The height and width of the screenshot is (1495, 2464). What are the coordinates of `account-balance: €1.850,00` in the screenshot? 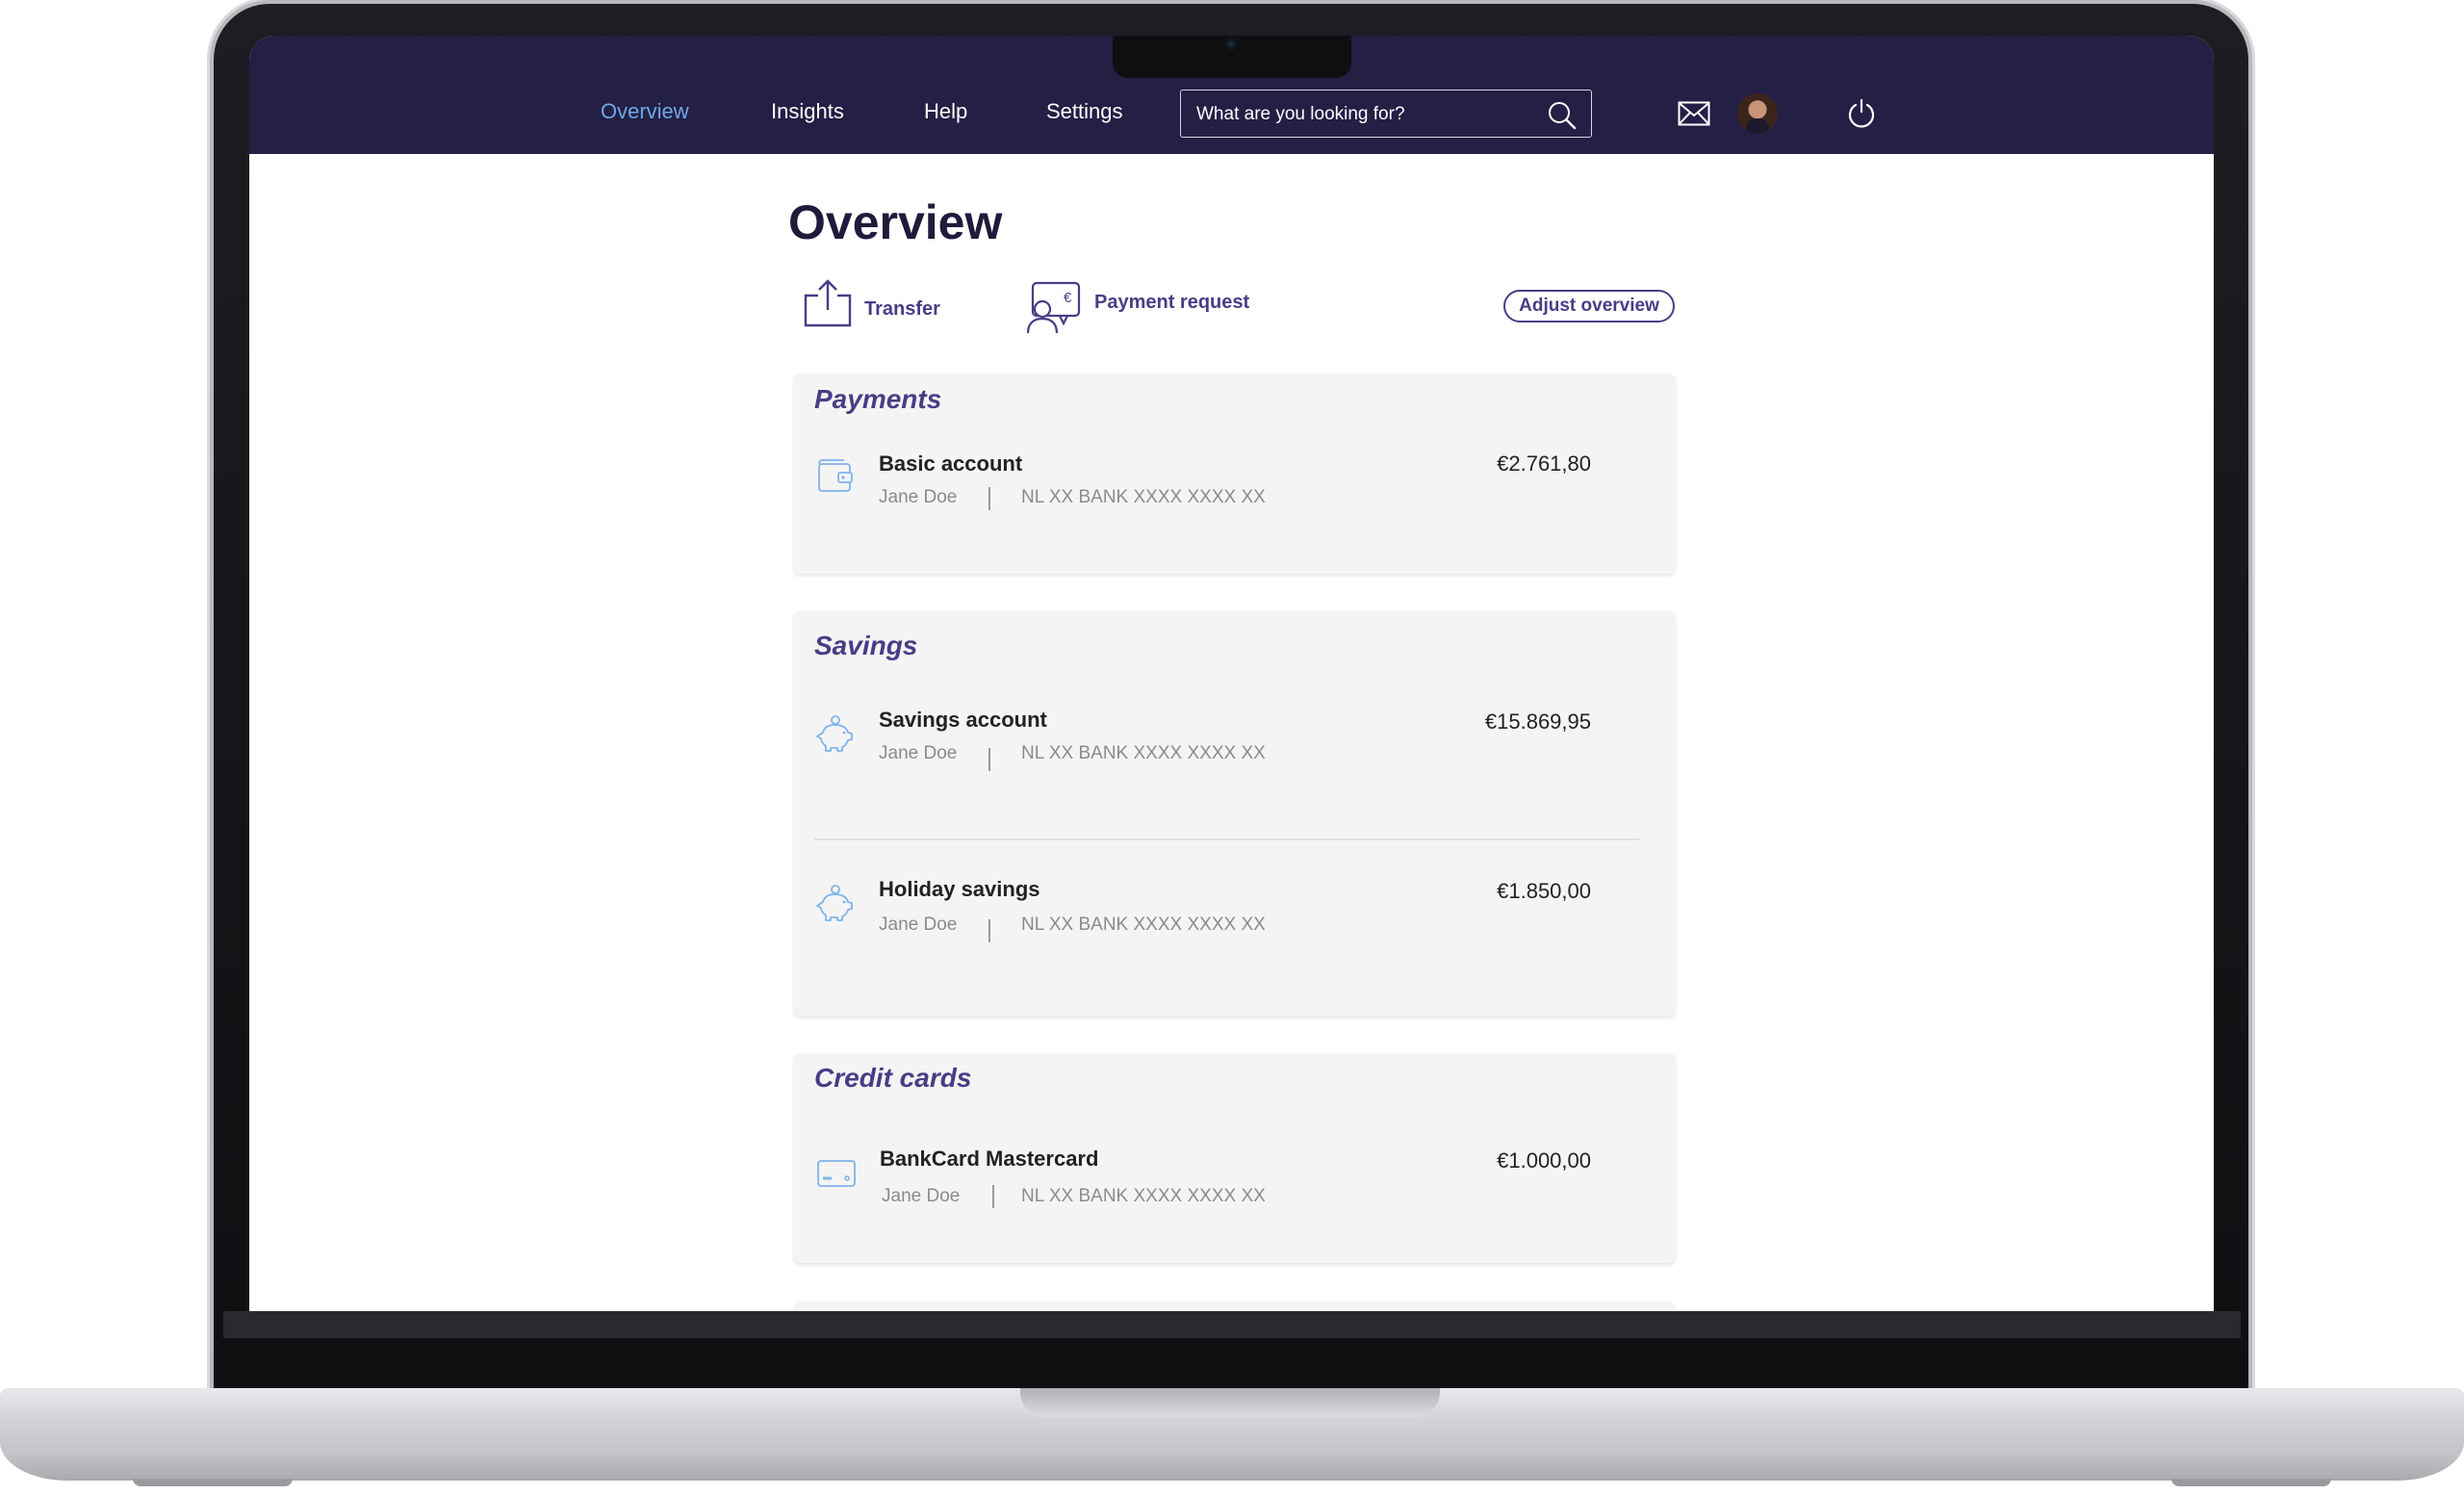 It's located at (1544, 891).